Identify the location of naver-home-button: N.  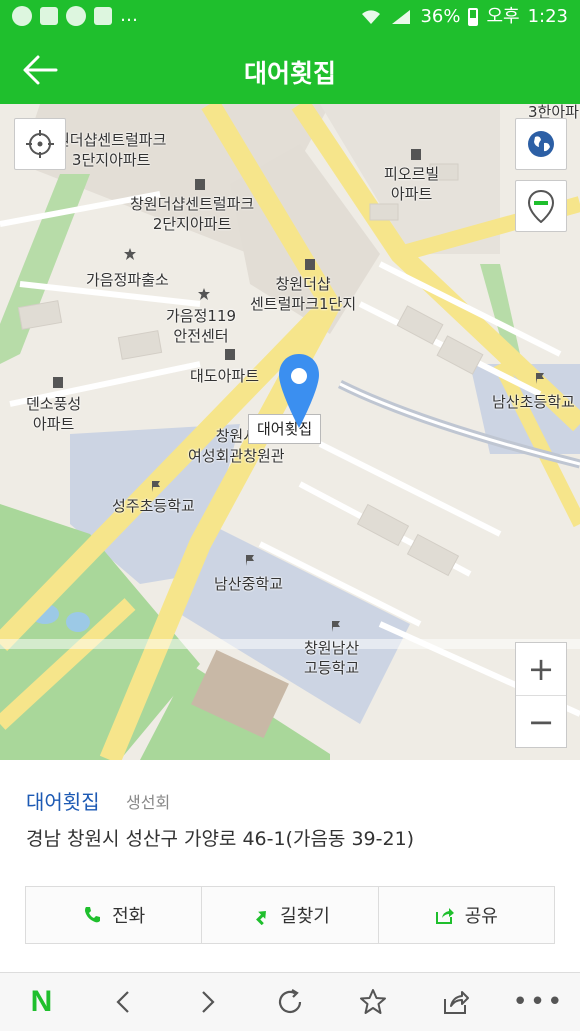
(41, 1002).